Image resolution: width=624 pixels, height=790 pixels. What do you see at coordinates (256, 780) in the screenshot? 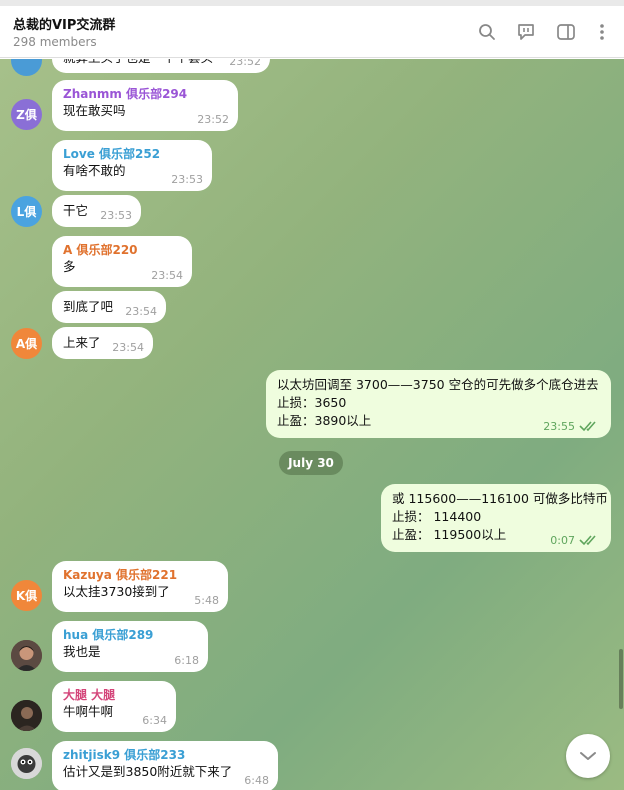
I see `message-time: 6:48` at bounding box center [256, 780].